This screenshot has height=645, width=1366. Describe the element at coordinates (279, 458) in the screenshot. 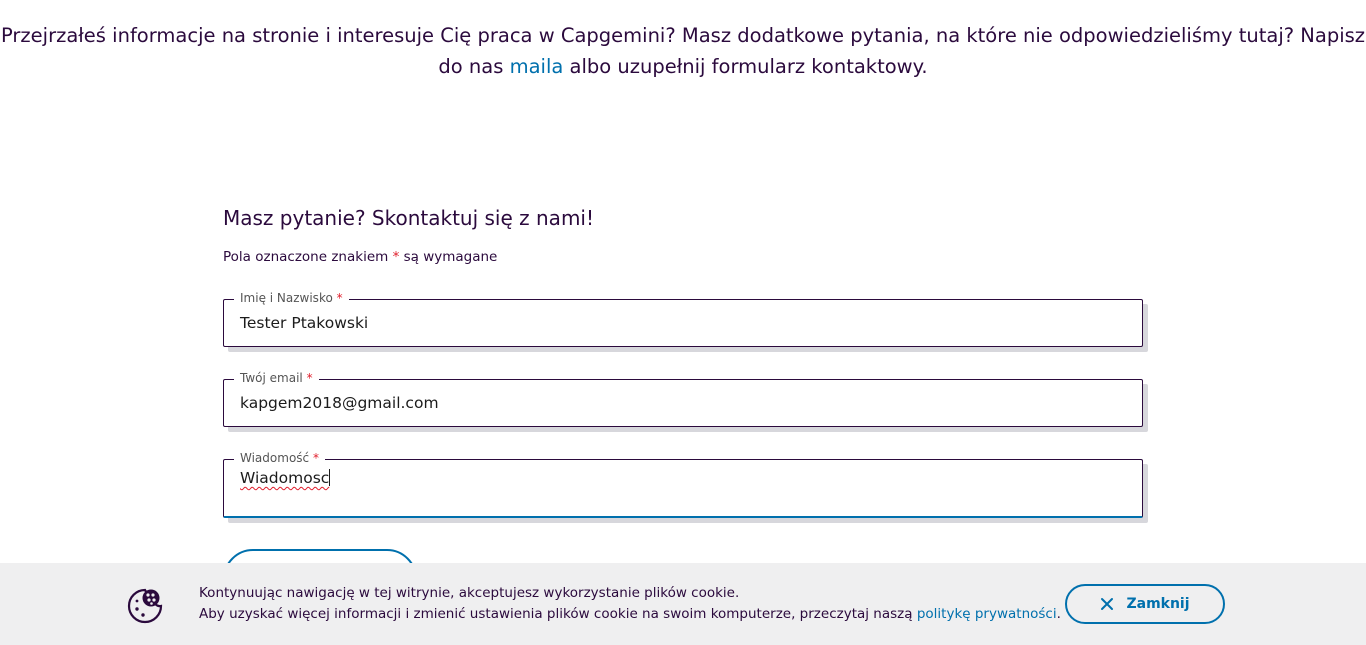

I see `message-field-label: Wiadomość *` at that location.